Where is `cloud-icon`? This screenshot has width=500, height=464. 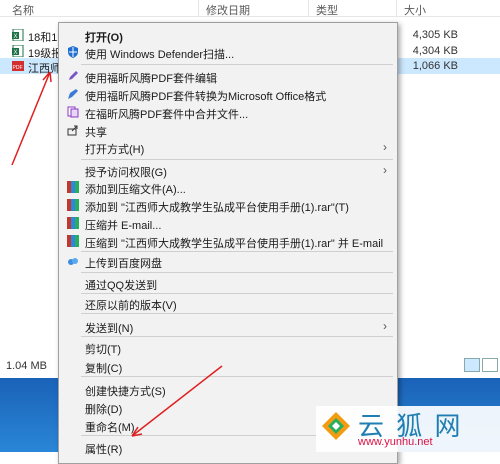
cloud-icon is located at coordinates (73, 261).